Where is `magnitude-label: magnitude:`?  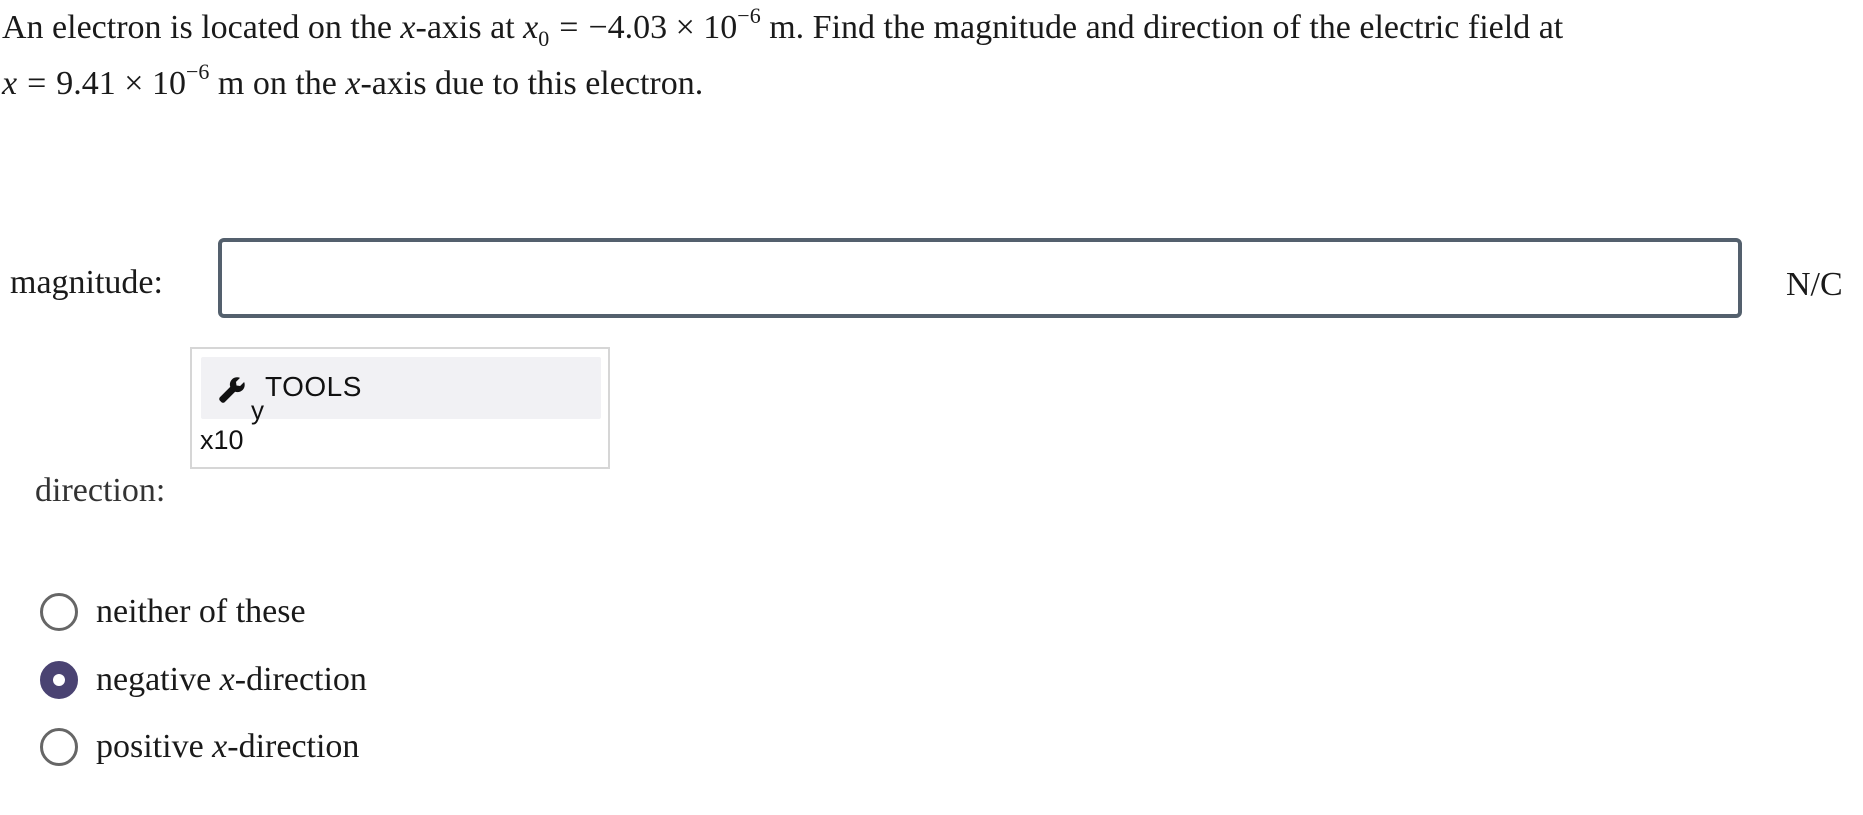 magnitude-label: magnitude: is located at coordinates (86, 282).